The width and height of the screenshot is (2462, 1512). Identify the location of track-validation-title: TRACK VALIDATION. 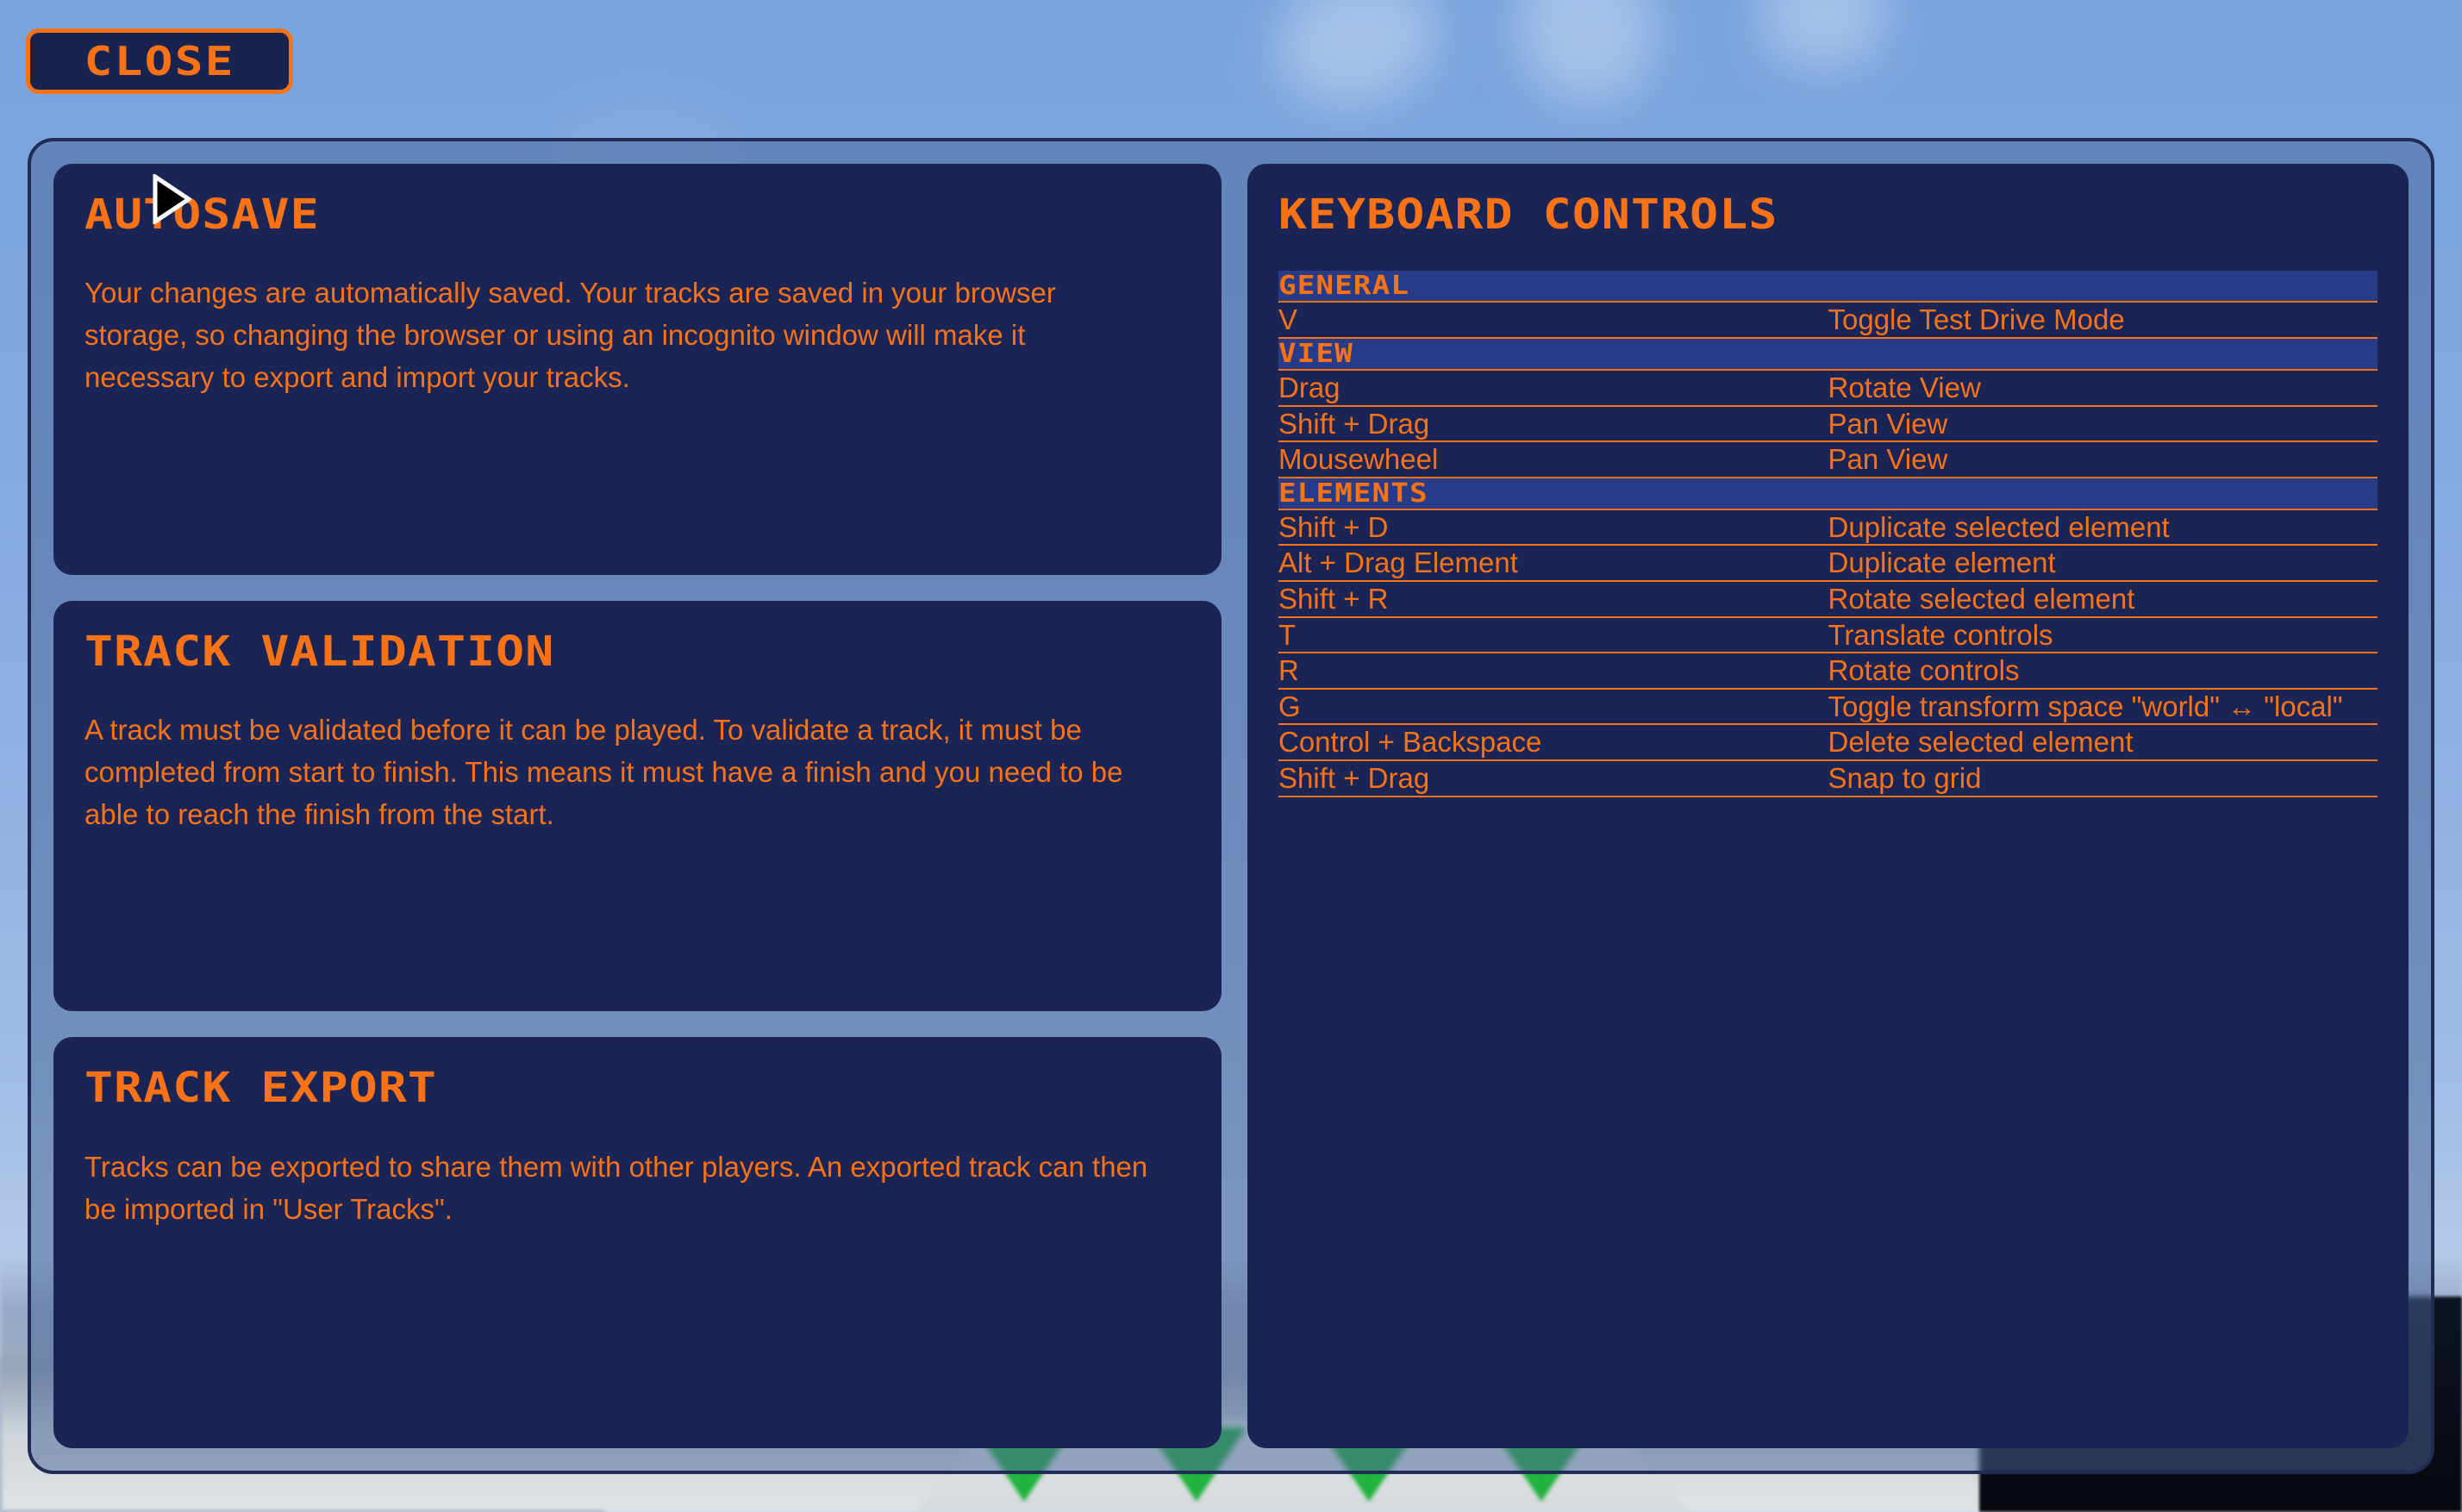
(319, 651).